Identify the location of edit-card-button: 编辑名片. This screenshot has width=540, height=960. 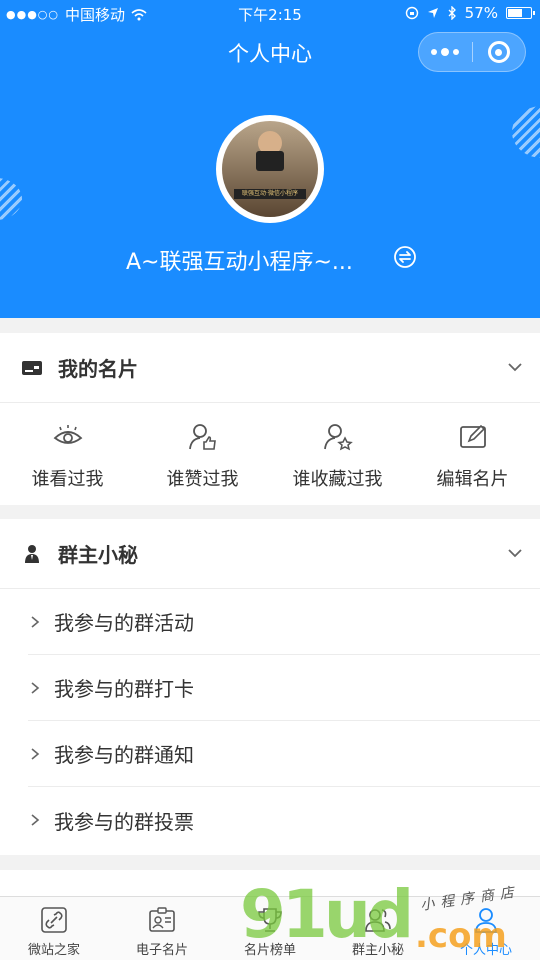
(472, 453).